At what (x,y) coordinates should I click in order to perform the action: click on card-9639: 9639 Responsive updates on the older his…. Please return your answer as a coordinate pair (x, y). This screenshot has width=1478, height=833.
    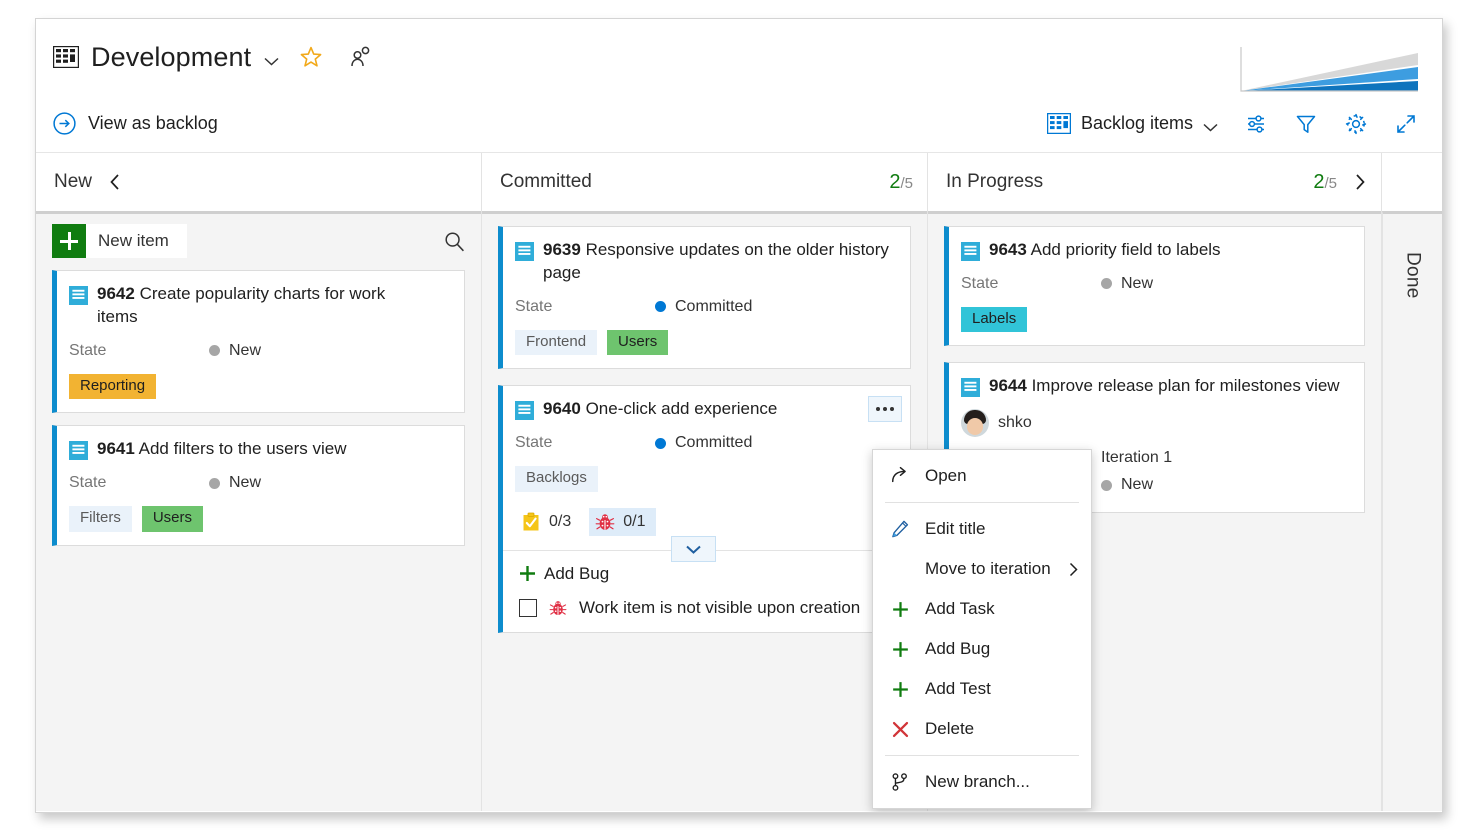
    Looking at the image, I should click on (704, 298).